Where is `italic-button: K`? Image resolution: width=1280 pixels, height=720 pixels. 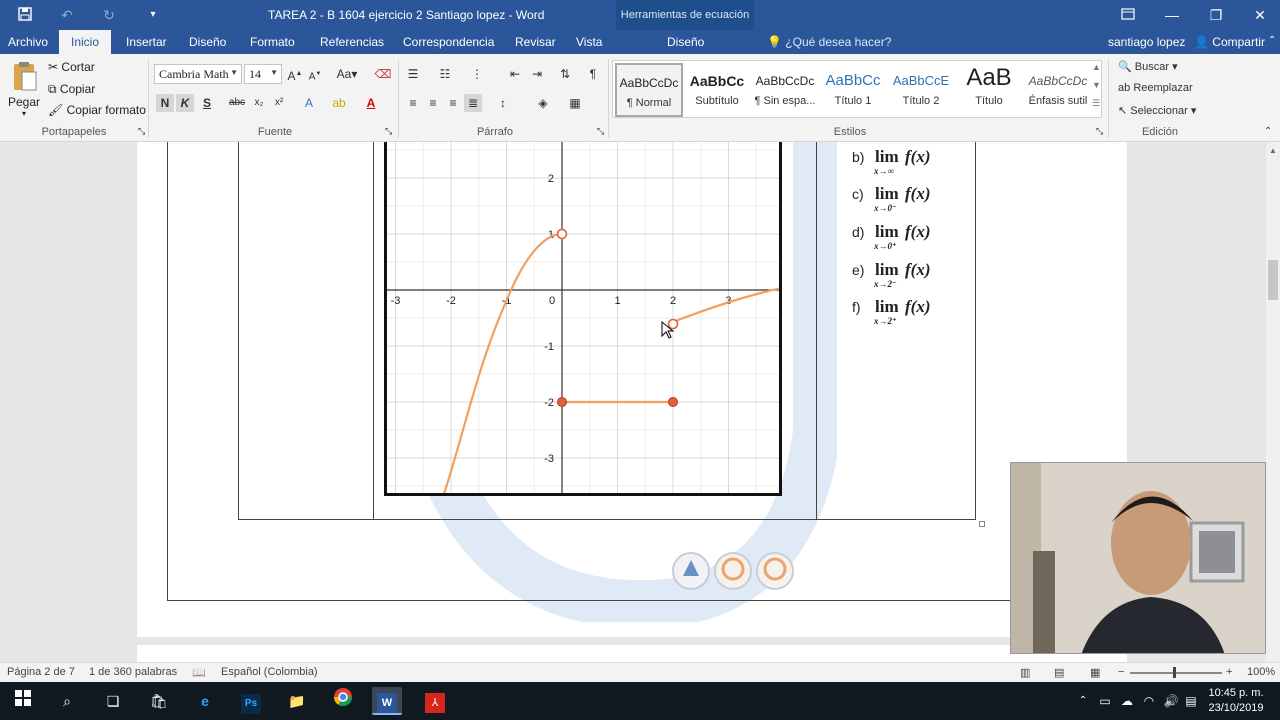
italic-button: K is located at coordinates (185, 103).